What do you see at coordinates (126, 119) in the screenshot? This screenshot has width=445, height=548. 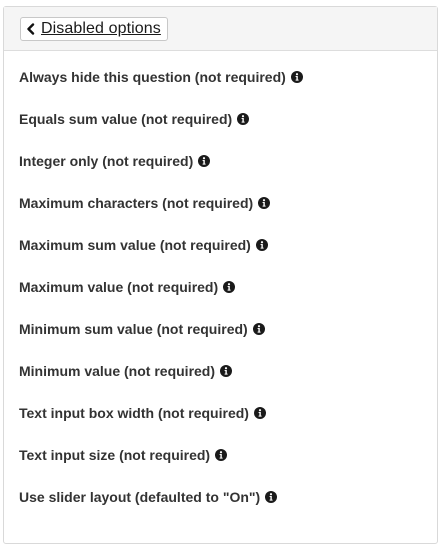 I see `option-label: Equals sum value (not required)` at bounding box center [126, 119].